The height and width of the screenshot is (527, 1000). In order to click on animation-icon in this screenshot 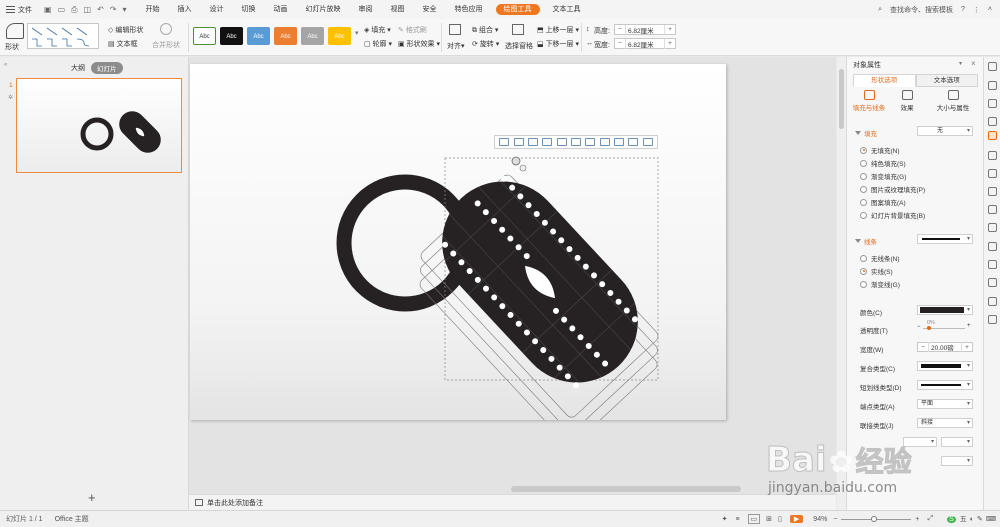, I will do `click(992, 209)`.